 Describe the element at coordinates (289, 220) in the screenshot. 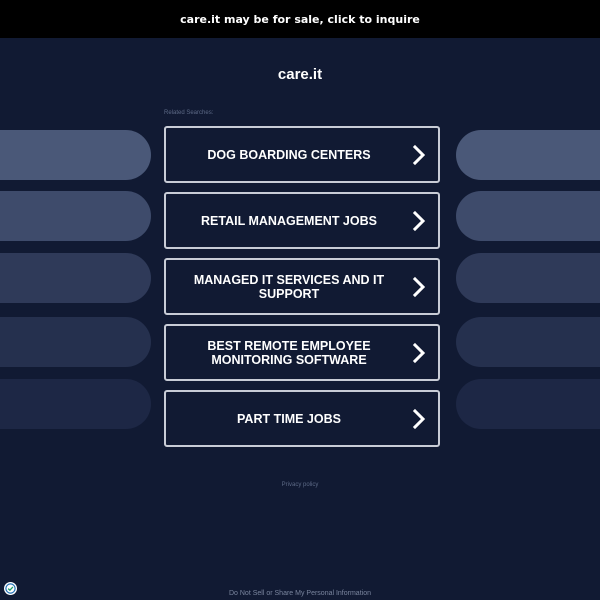

I see `related-search-label: RETAIL MANAGEMENT JOBS` at that location.